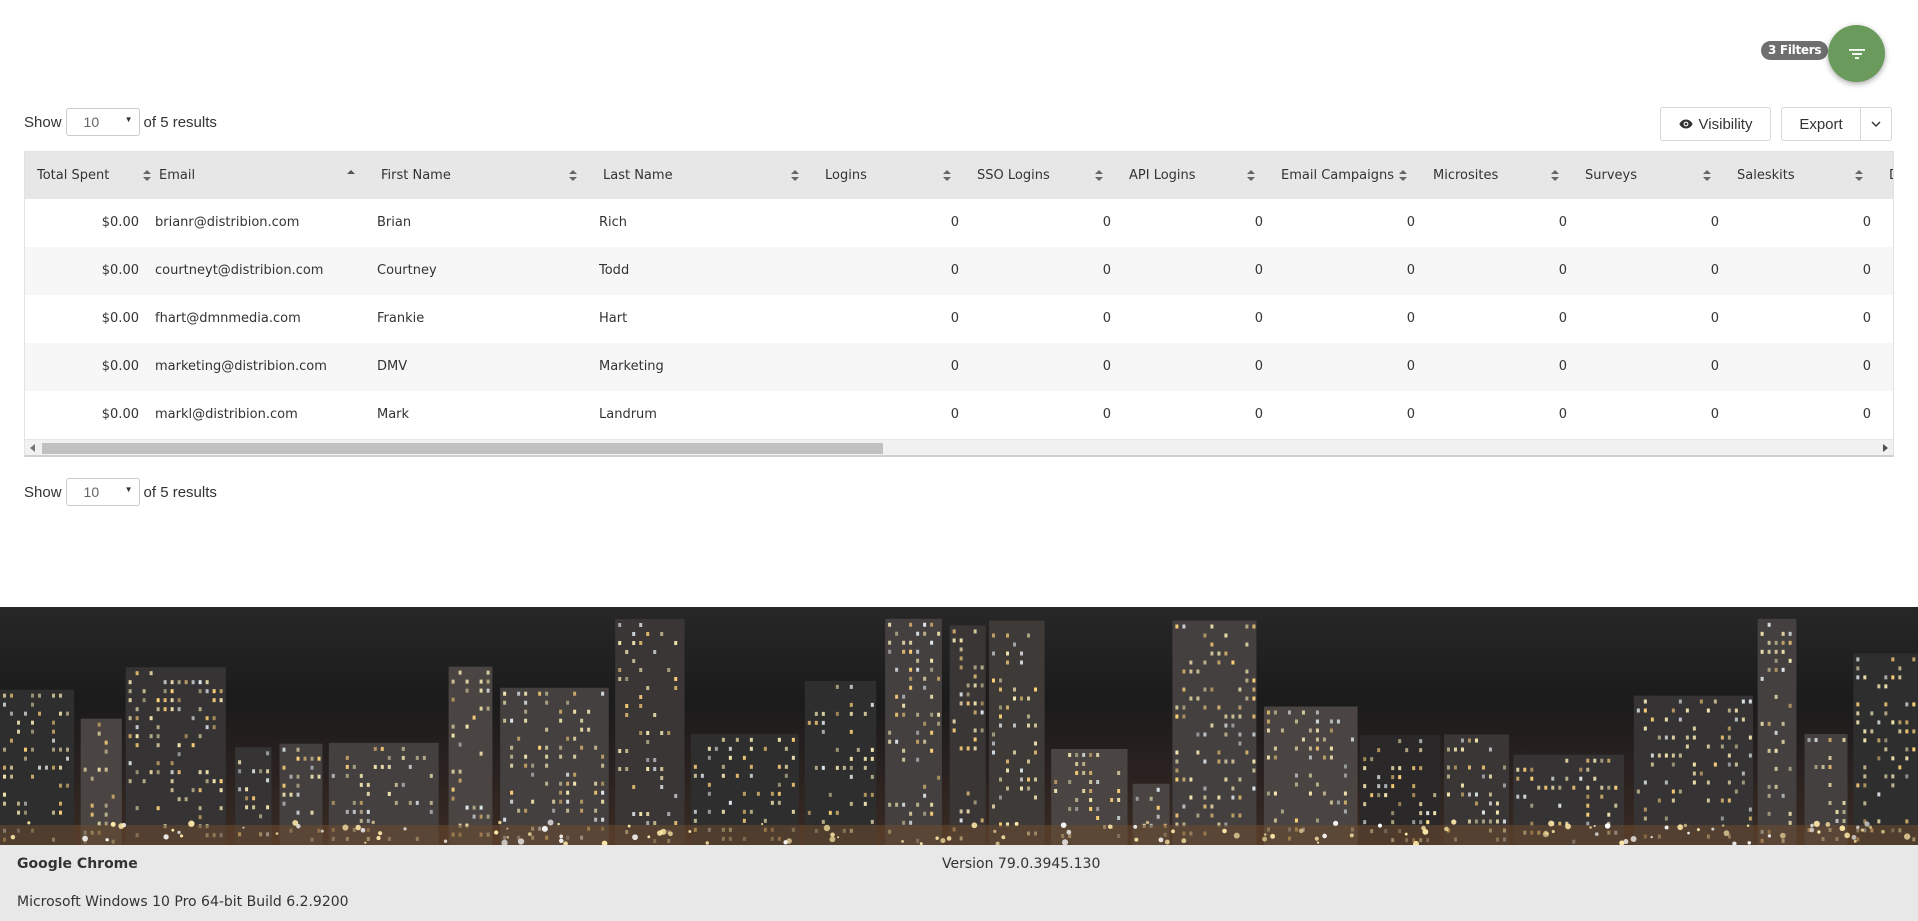 The image size is (1918, 921). What do you see at coordinates (631, 366) in the screenshot?
I see `table-cell: Marketing` at bounding box center [631, 366].